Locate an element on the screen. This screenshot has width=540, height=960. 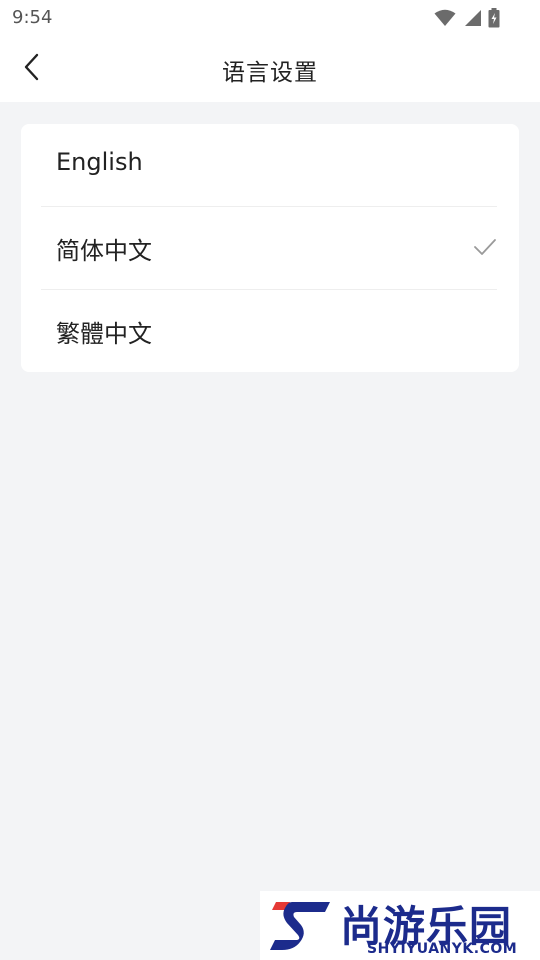
page-title: 语言设置 is located at coordinates (270, 73).